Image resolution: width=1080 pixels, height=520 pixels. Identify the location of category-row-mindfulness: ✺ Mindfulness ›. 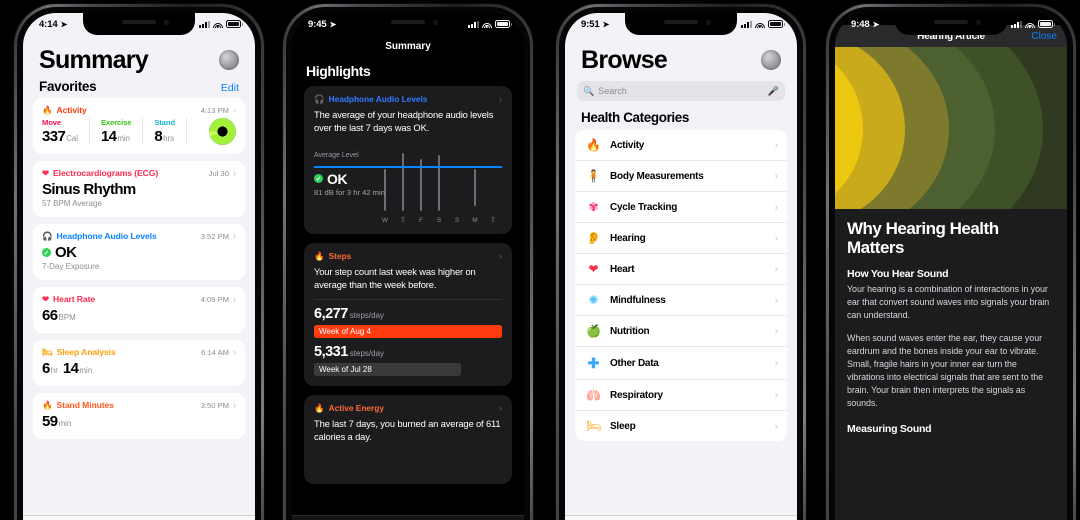
(681, 301).